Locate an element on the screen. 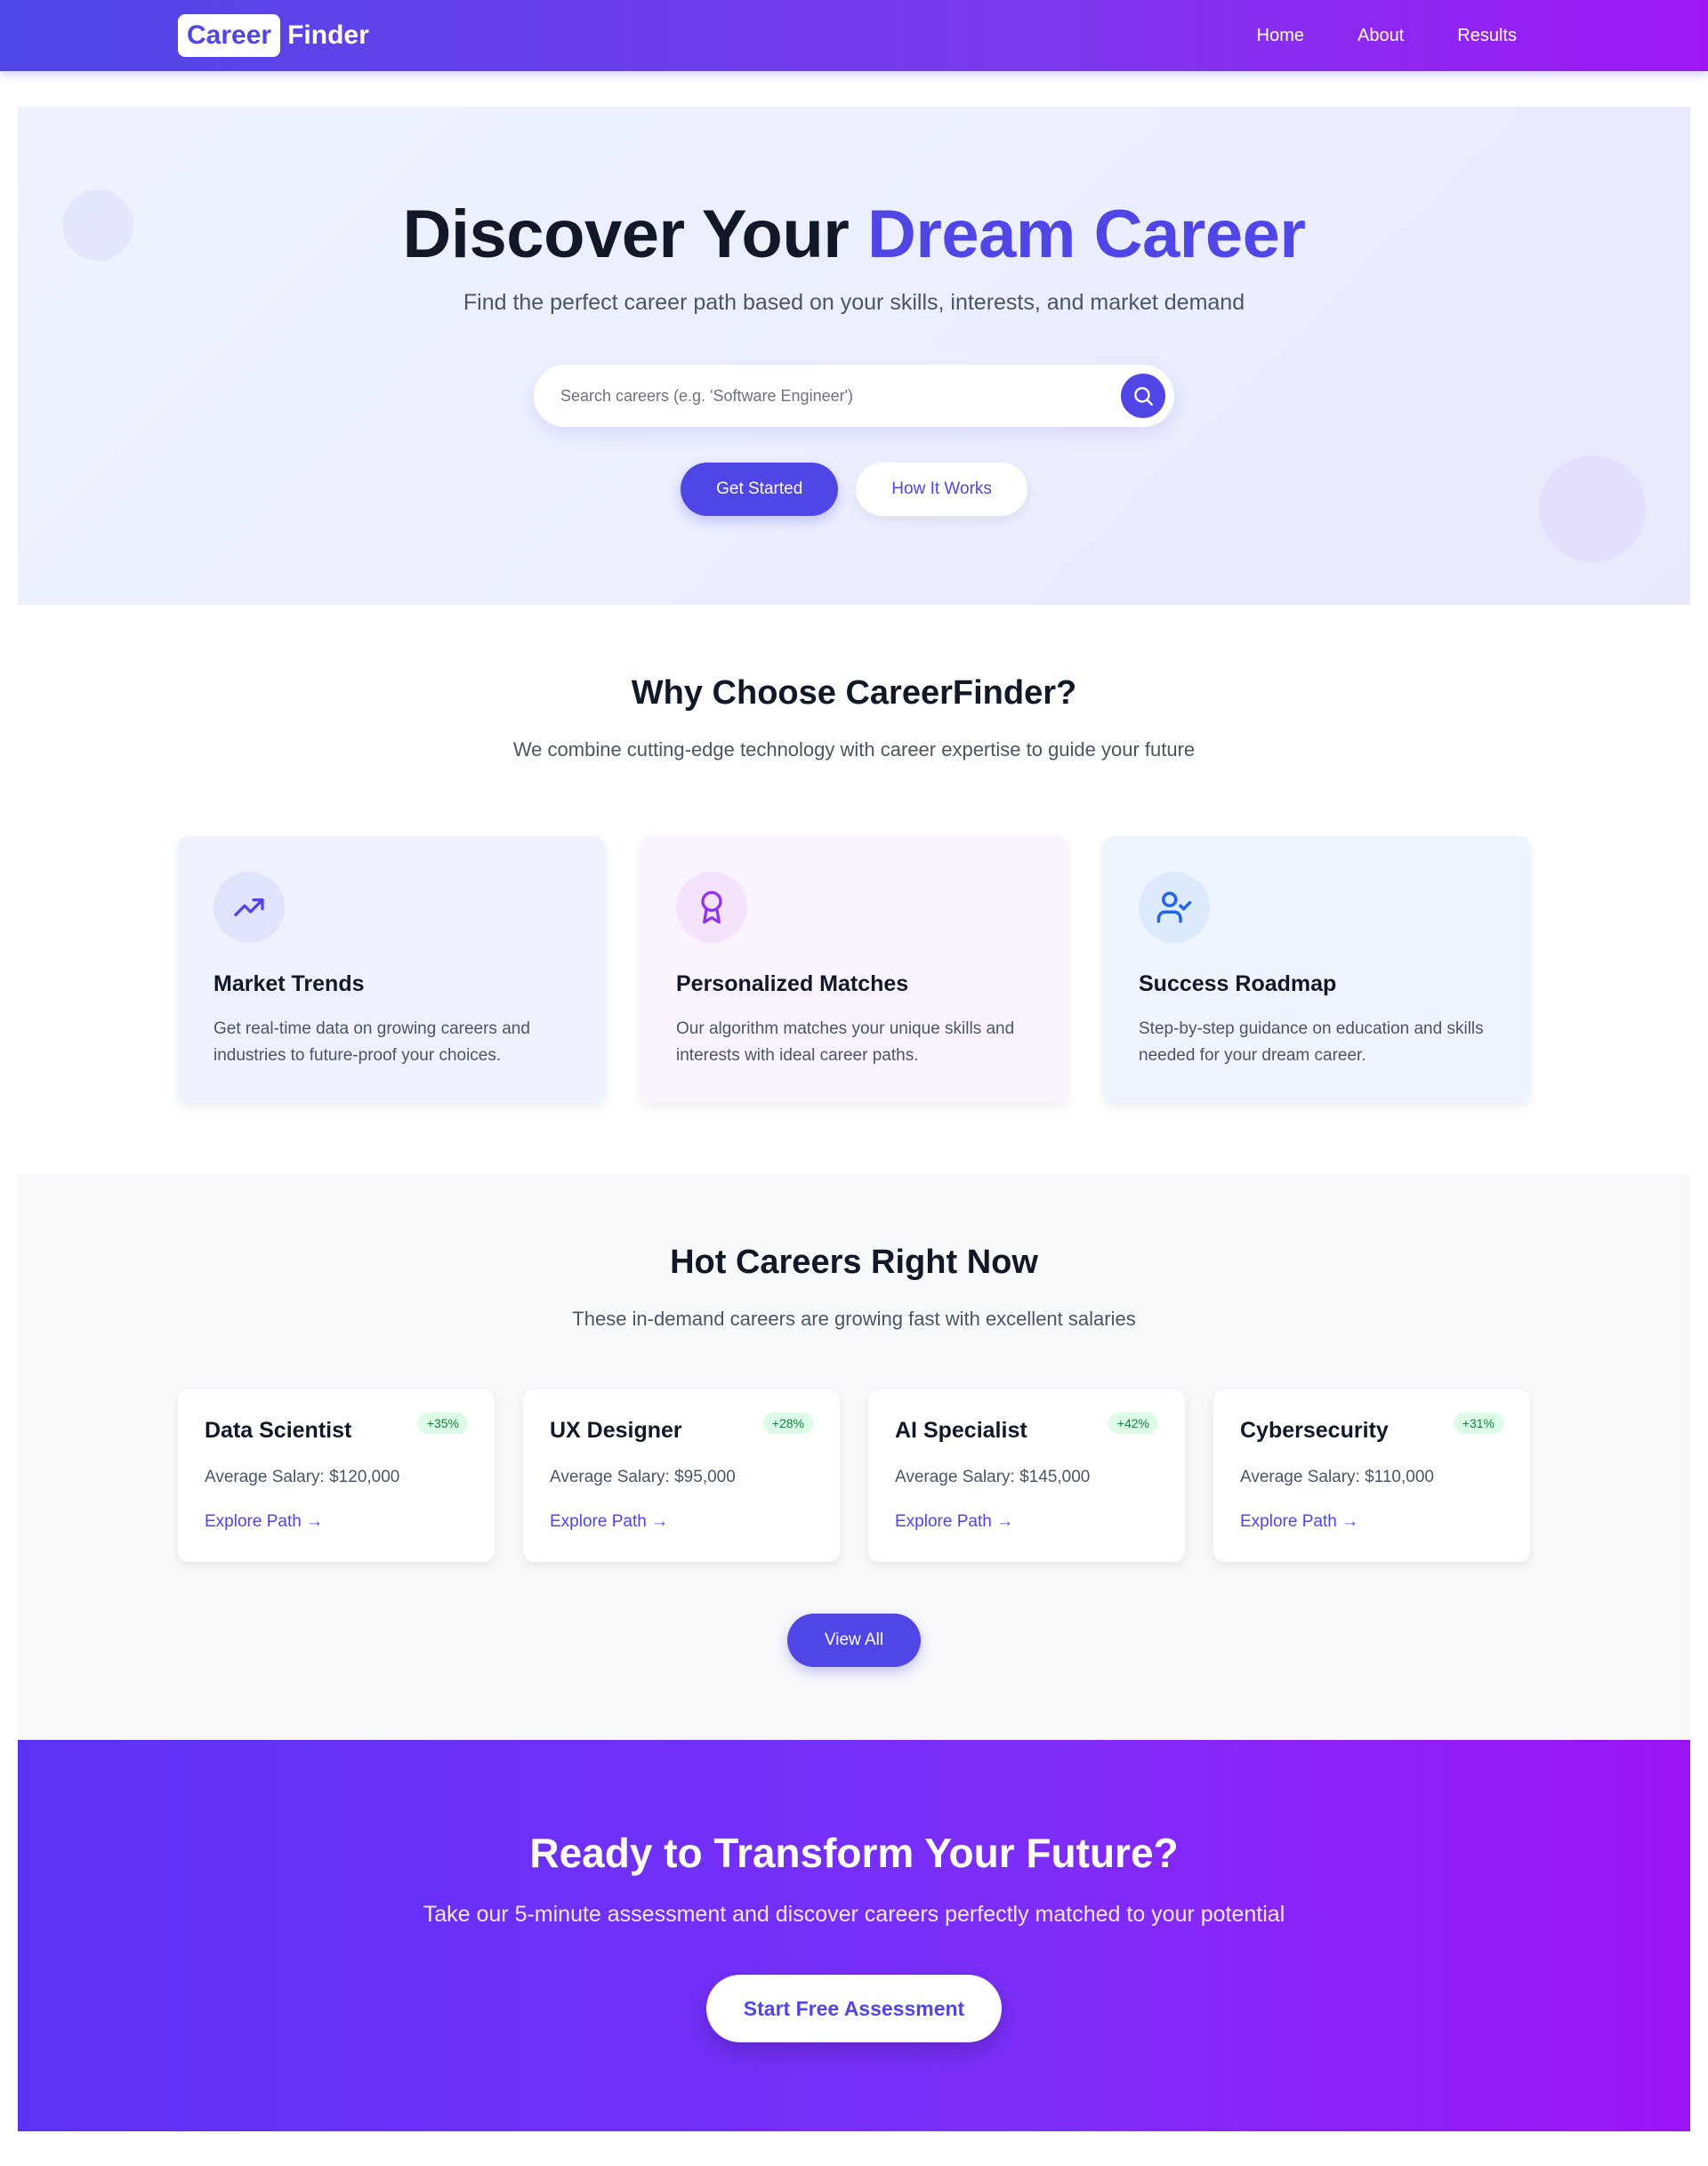 The height and width of the screenshot is (2166, 1708). feature-title: Personalized Matches is located at coordinates (792, 984).